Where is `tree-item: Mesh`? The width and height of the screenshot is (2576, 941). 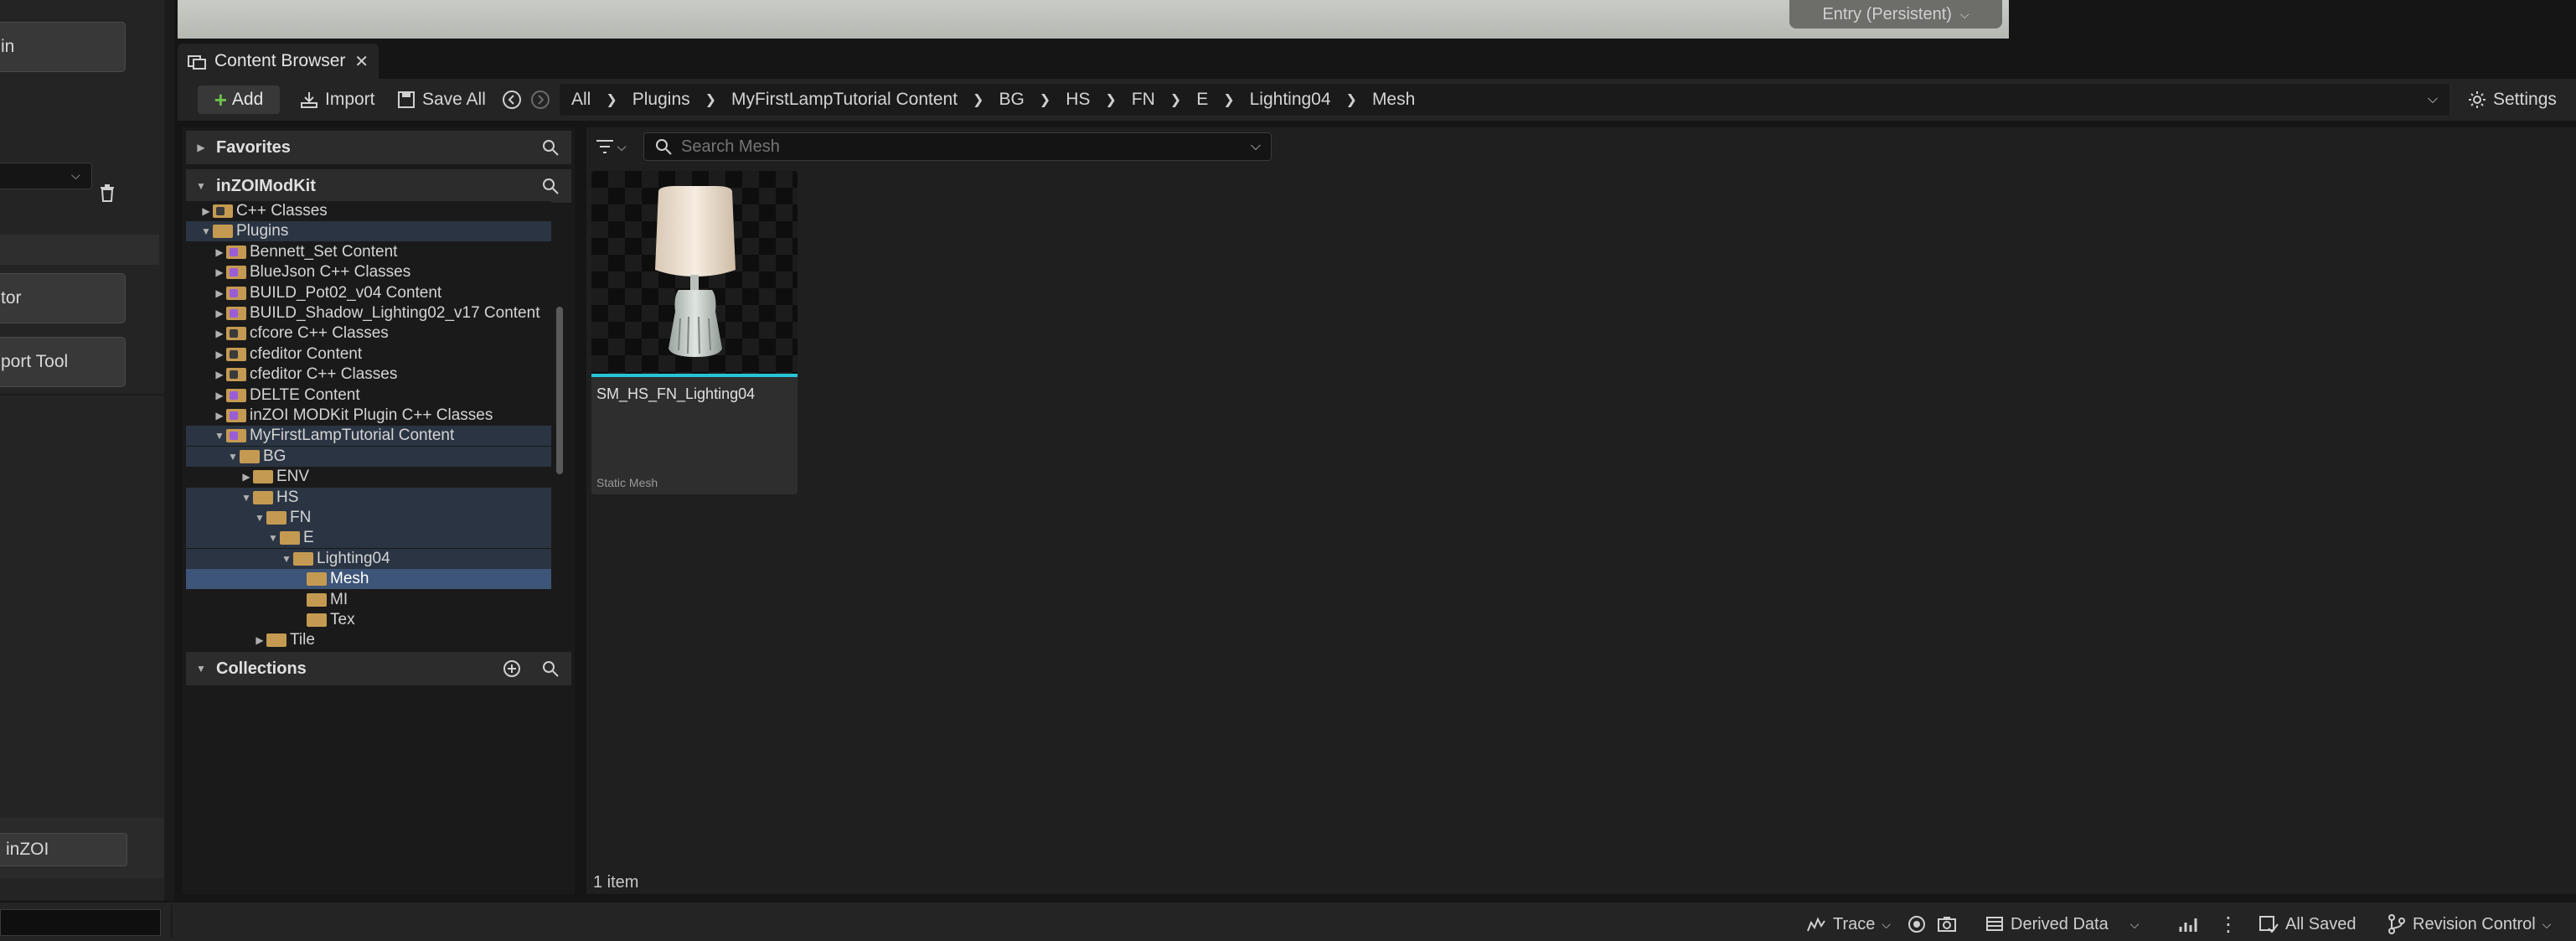 tree-item: Mesh is located at coordinates (368, 579).